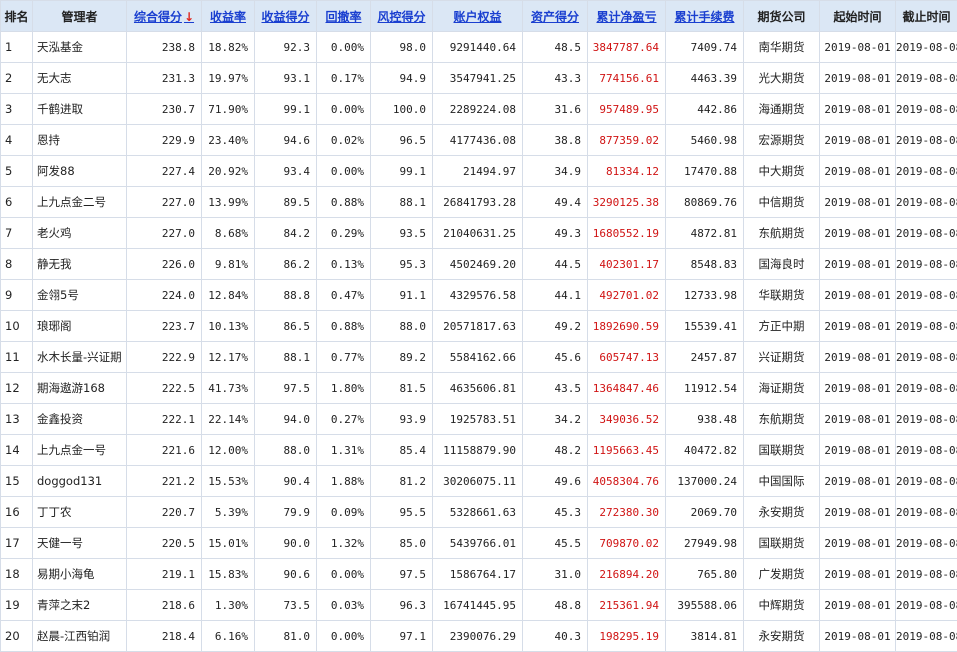  What do you see at coordinates (555, 357) in the screenshot?
I see `asset-score-cell: 45.6` at bounding box center [555, 357].